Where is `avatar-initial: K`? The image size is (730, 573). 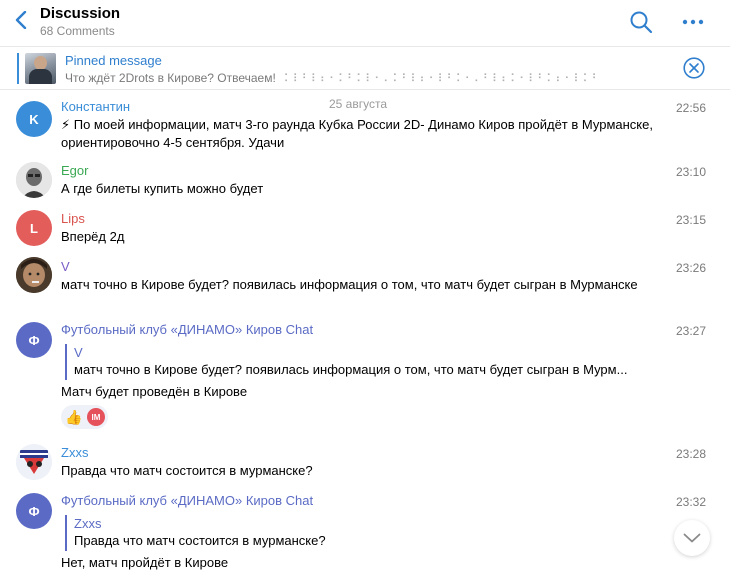
avatar-initial: K is located at coordinates (34, 119).